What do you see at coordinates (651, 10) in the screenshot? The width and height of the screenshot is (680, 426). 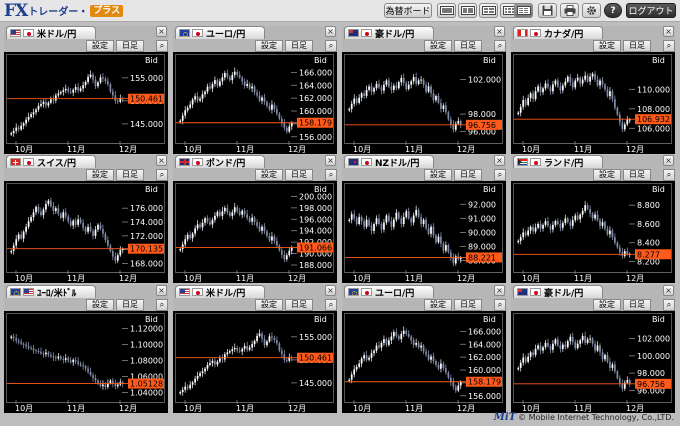 I see `logout-button: ログアウト` at bounding box center [651, 10].